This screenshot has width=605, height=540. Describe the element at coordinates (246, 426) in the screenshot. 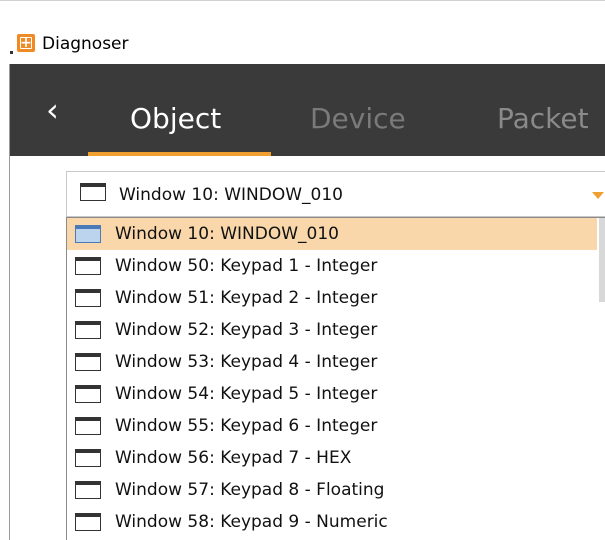

I see `list-item-label: Window 55: Keypad 6 - Integer` at that location.